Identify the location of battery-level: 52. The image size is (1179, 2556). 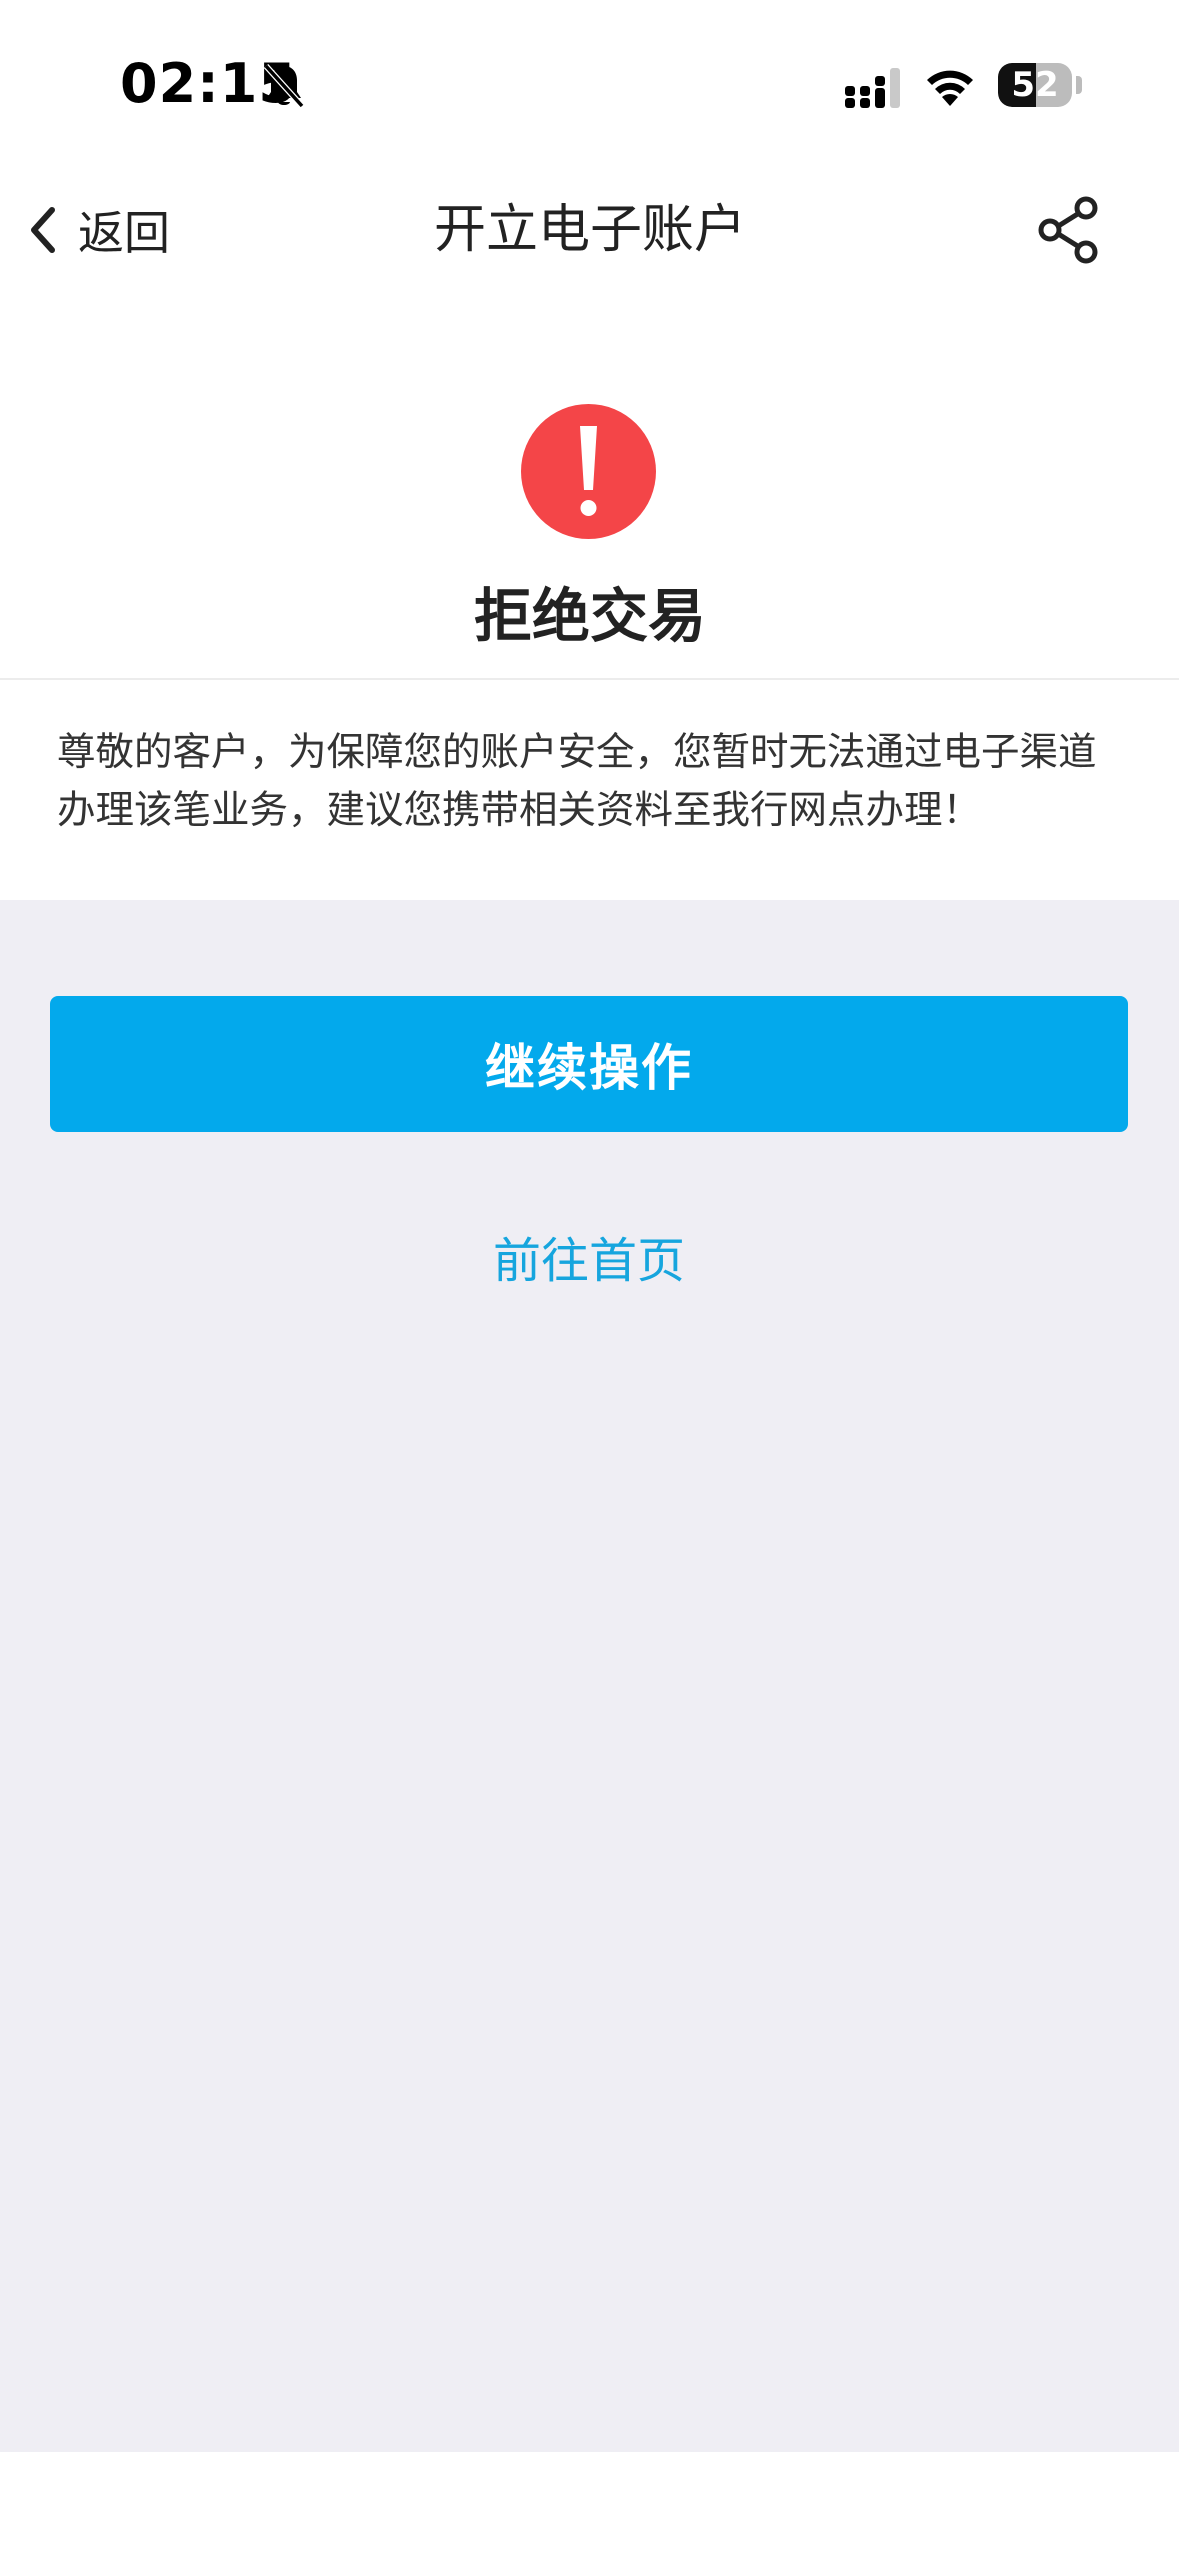
(1035, 85).